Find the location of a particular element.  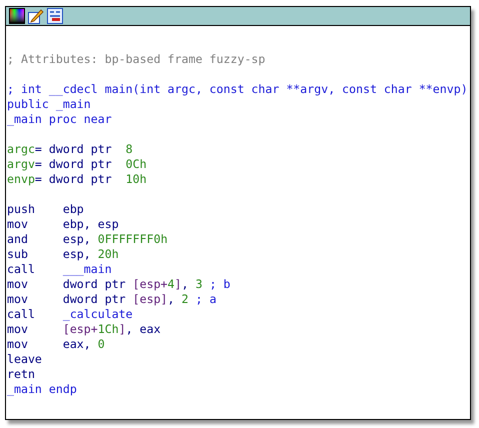

code-line: _main proc near is located at coordinates (59, 119).